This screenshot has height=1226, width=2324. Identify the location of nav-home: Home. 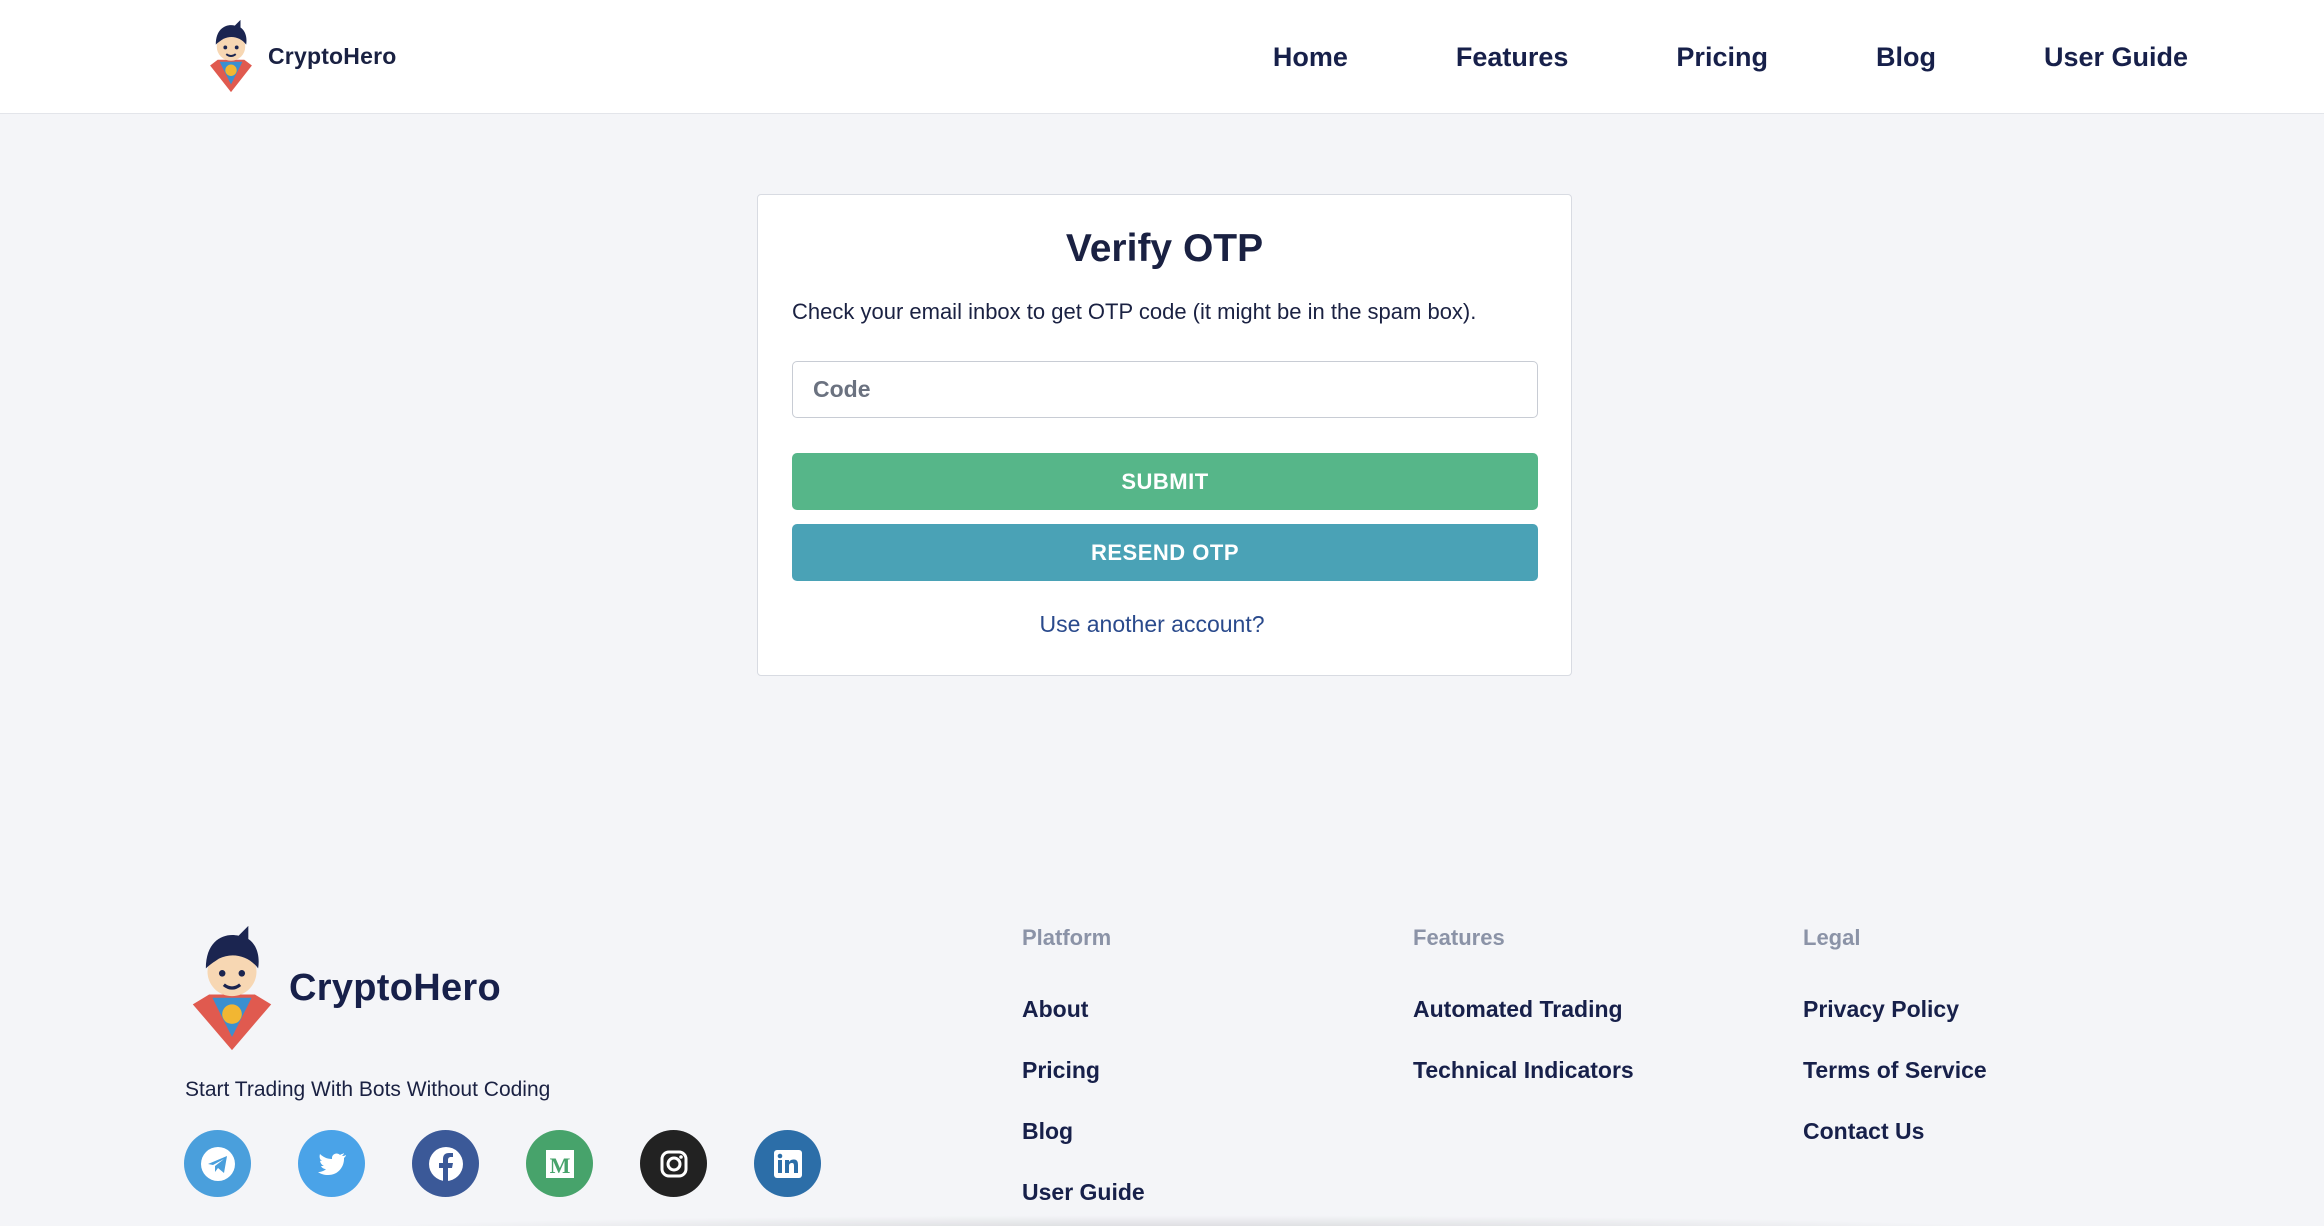
(1310, 57).